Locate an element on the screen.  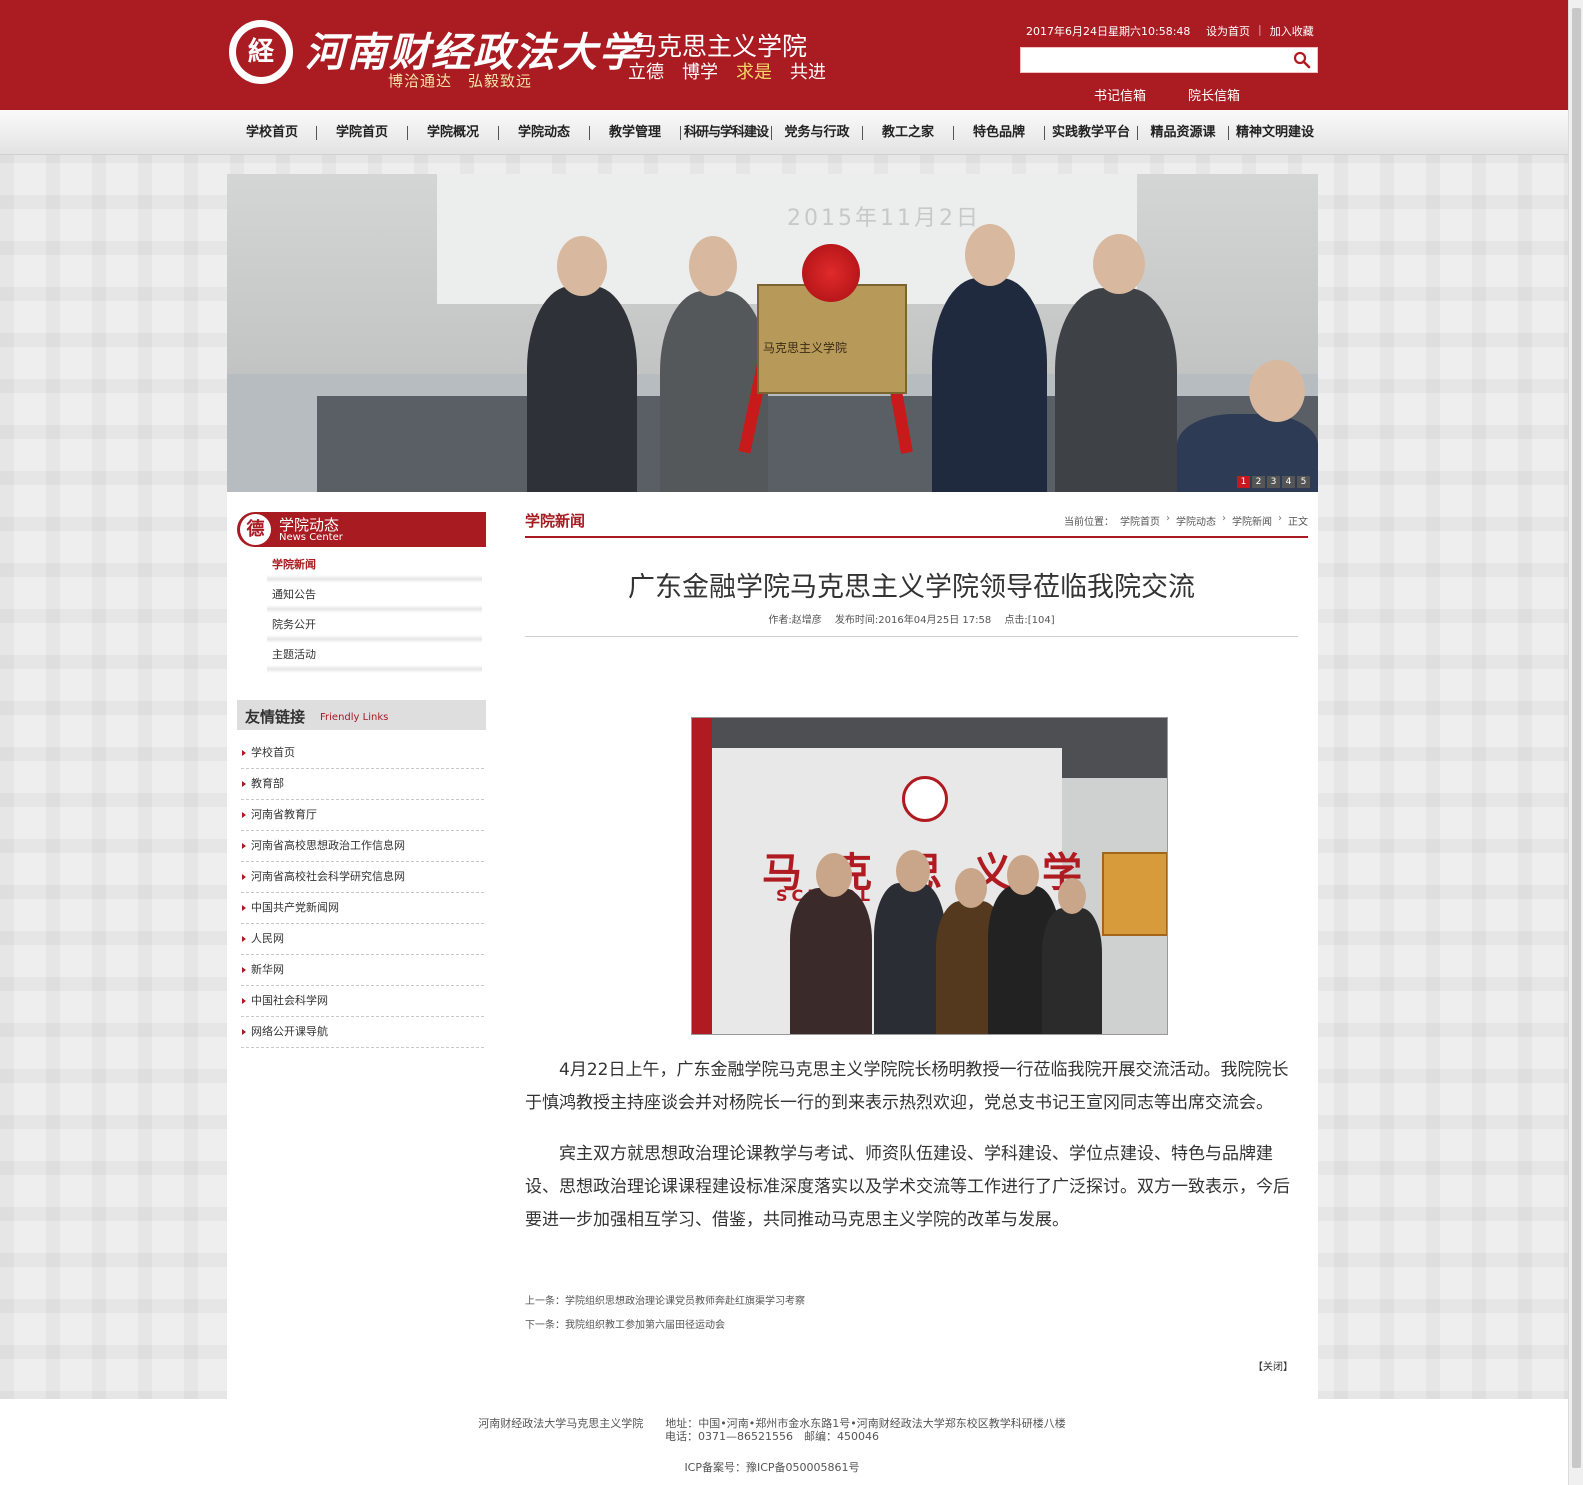
secretary-mailbox-link: 书记信箱 is located at coordinates (1120, 94).